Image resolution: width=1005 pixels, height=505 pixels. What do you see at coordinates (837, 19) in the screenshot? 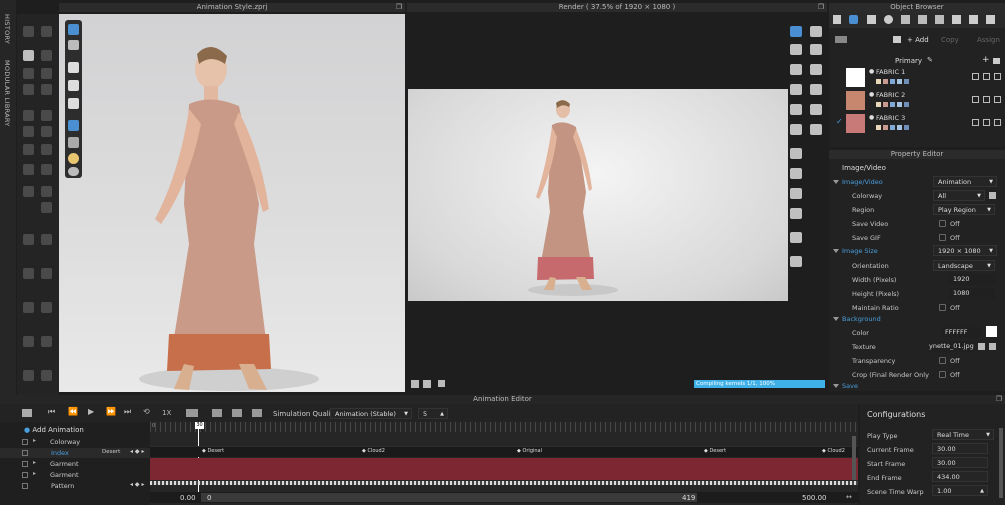
I see `list-icon` at bounding box center [837, 19].